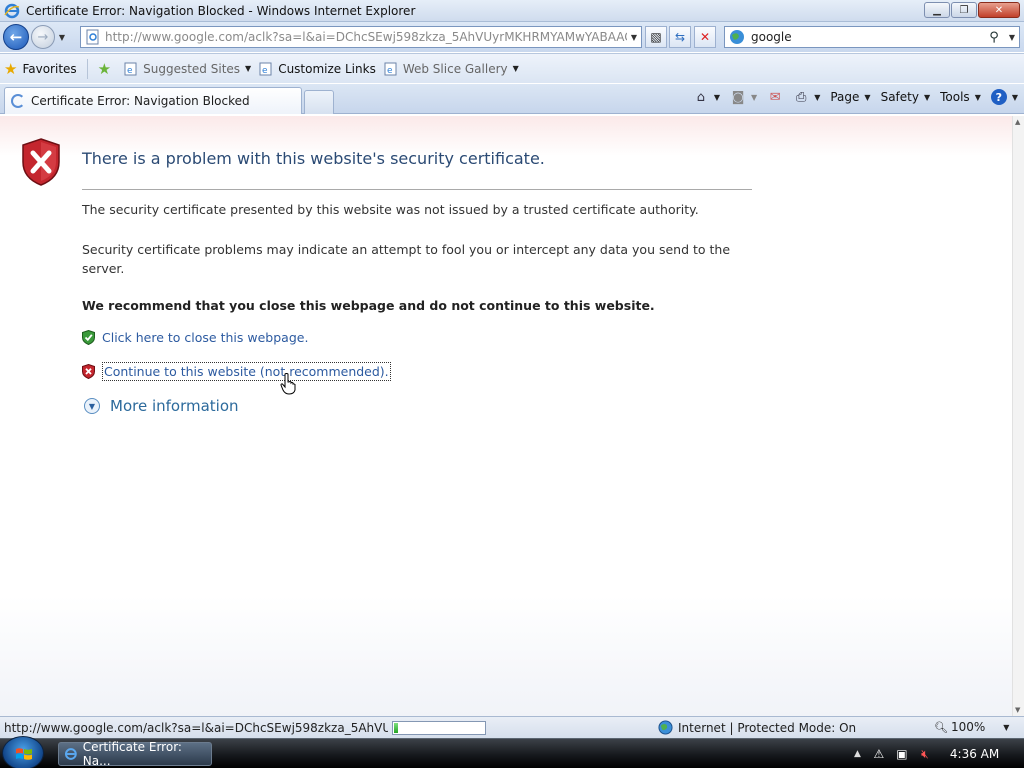 The height and width of the screenshot is (768, 1024). Describe the element at coordinates (1017, 122) in the screenshot. I see `scroll-up-icon: ▲` at that location.